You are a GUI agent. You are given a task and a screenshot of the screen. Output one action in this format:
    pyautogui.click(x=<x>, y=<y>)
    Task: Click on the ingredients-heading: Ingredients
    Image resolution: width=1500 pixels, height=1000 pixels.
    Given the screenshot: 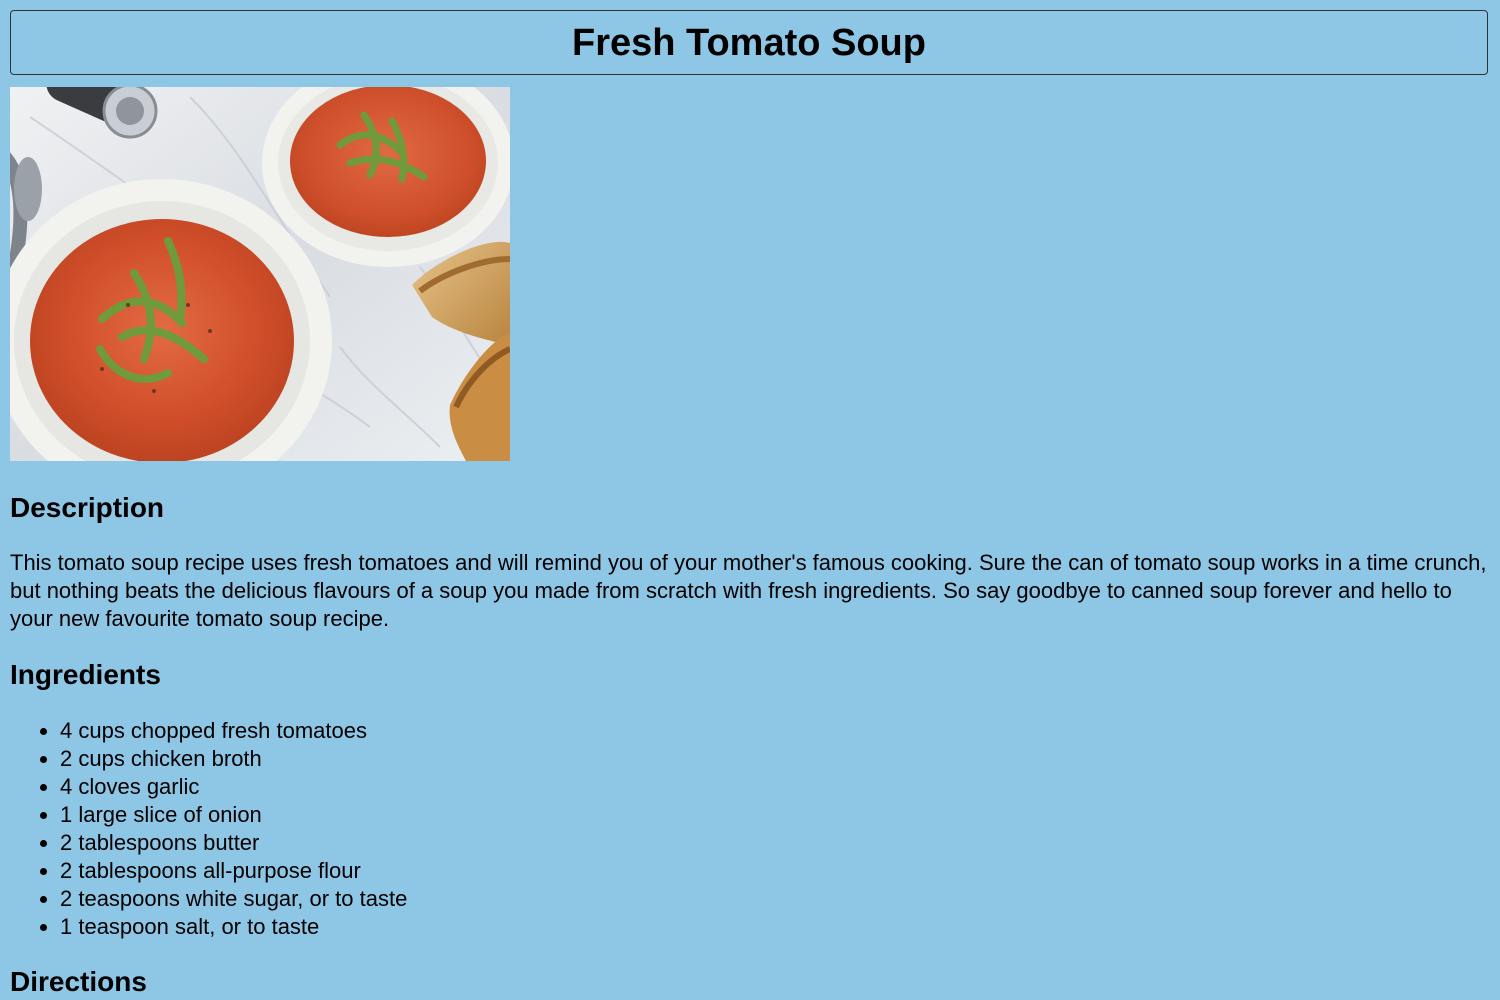 What is the action you would take?
    pyautogui.click(x=85, y=674)
    